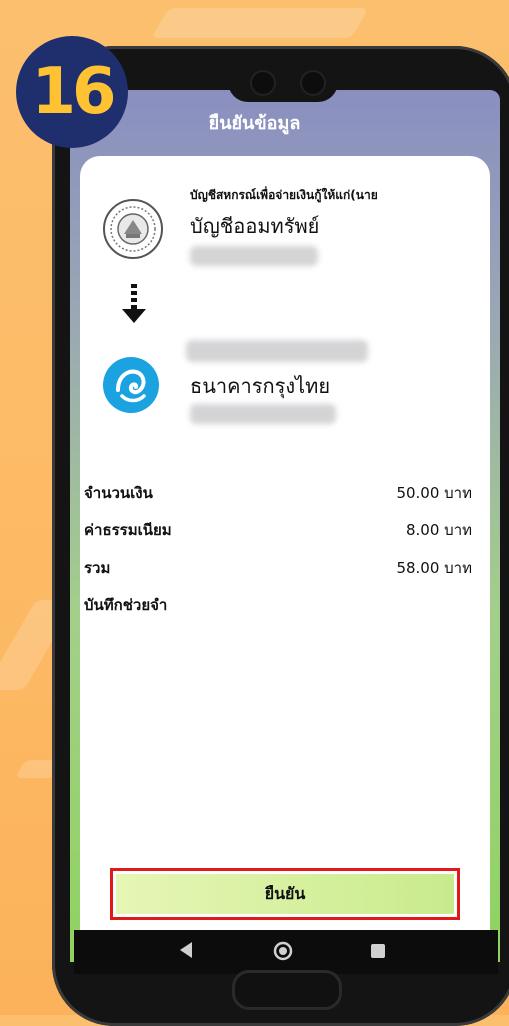 This screenshot has width=509, height=1026. I want to click on coop-seal-icon, so click(133, 229).